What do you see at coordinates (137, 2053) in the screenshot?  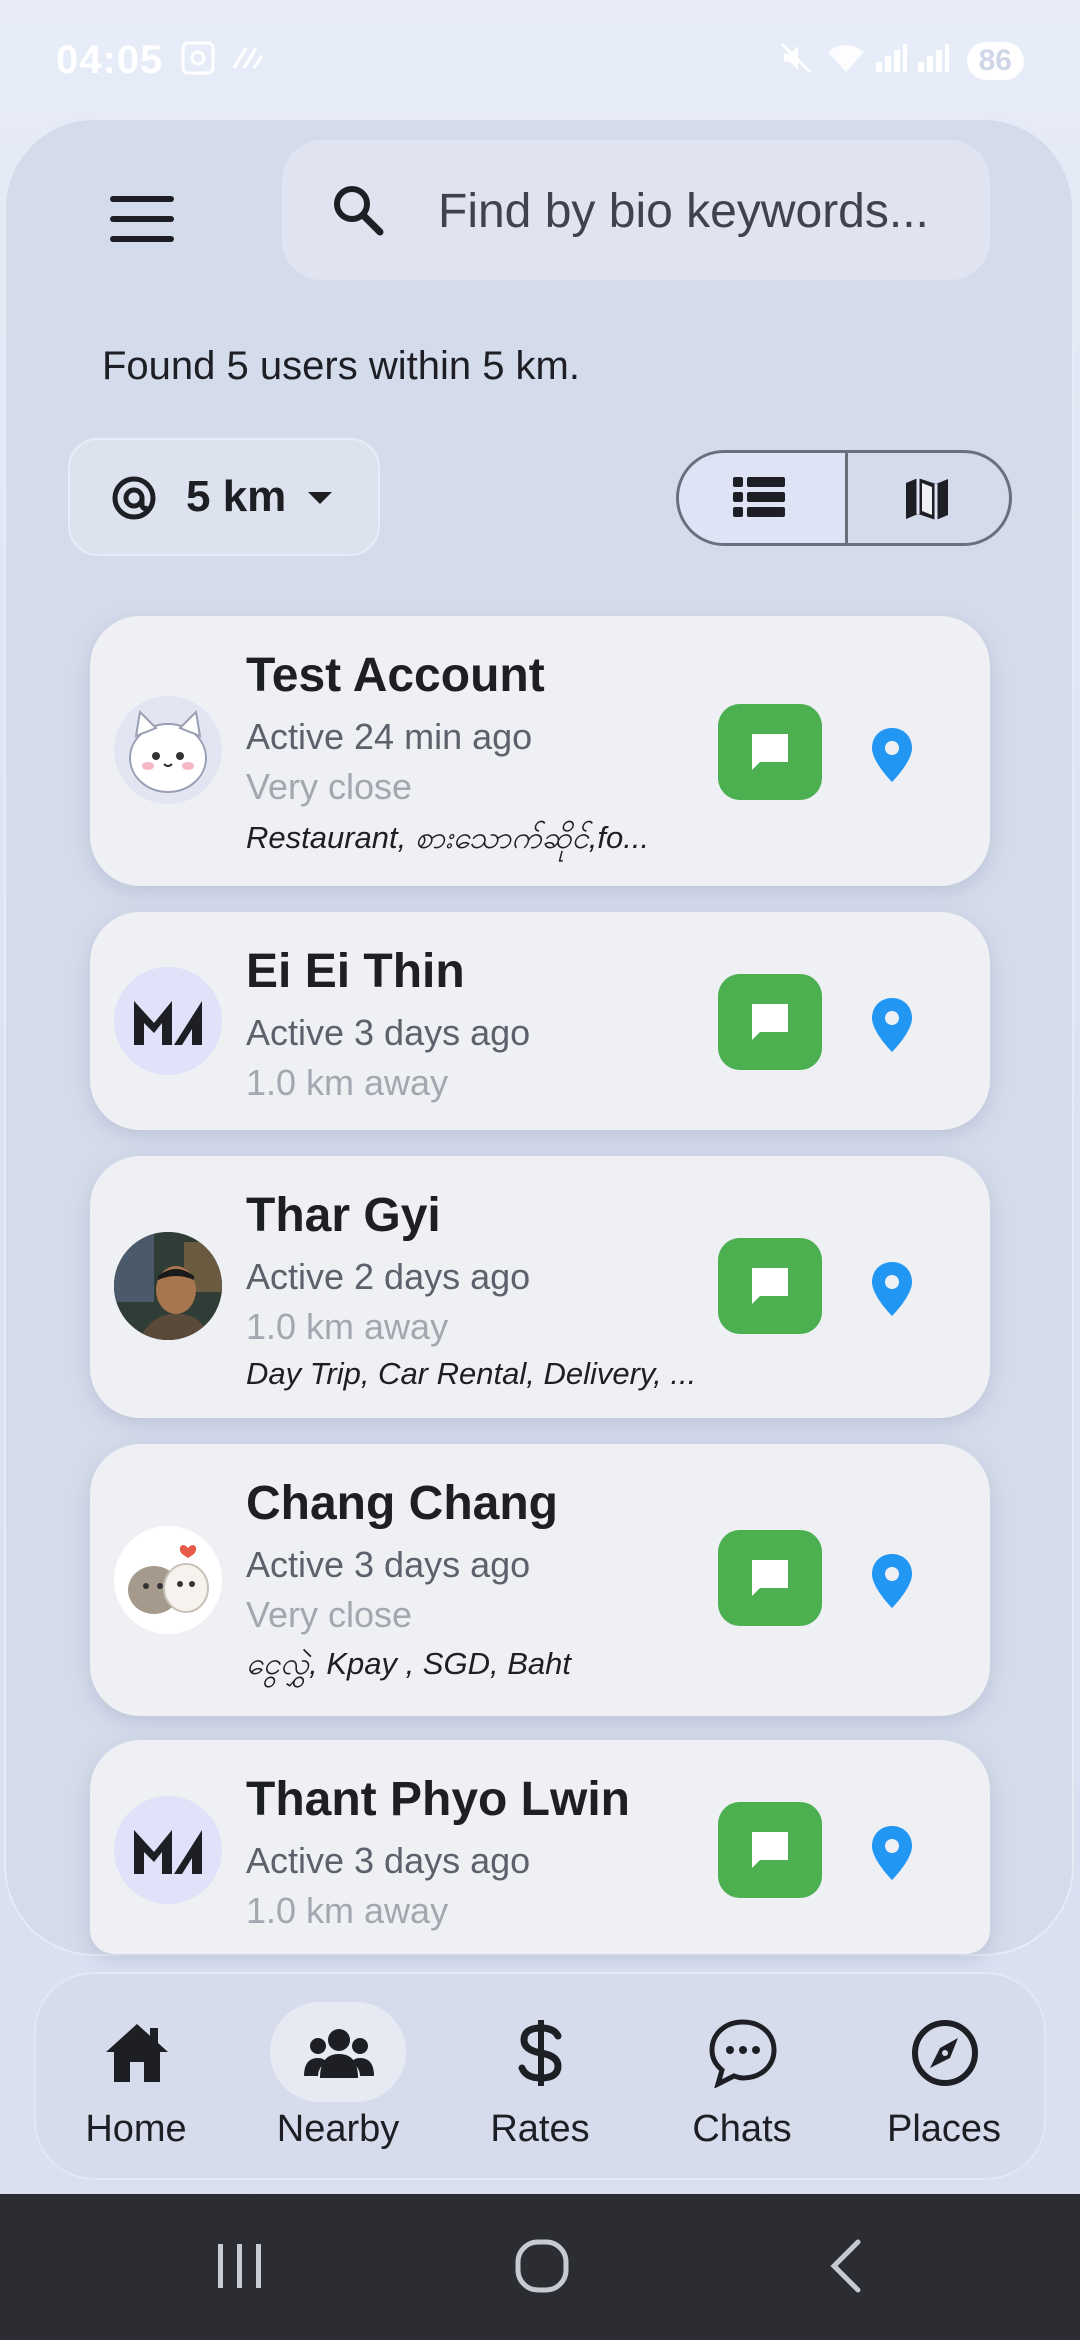 I see `home-icon` at bounding box center [137, 2053].